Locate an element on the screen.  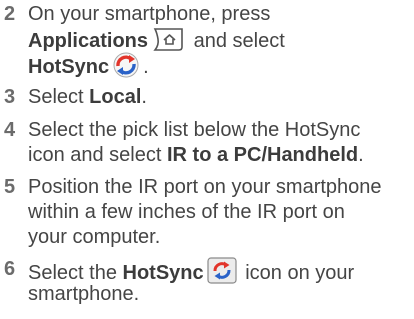
hotsync-icon is located at coordinates (126, 68).